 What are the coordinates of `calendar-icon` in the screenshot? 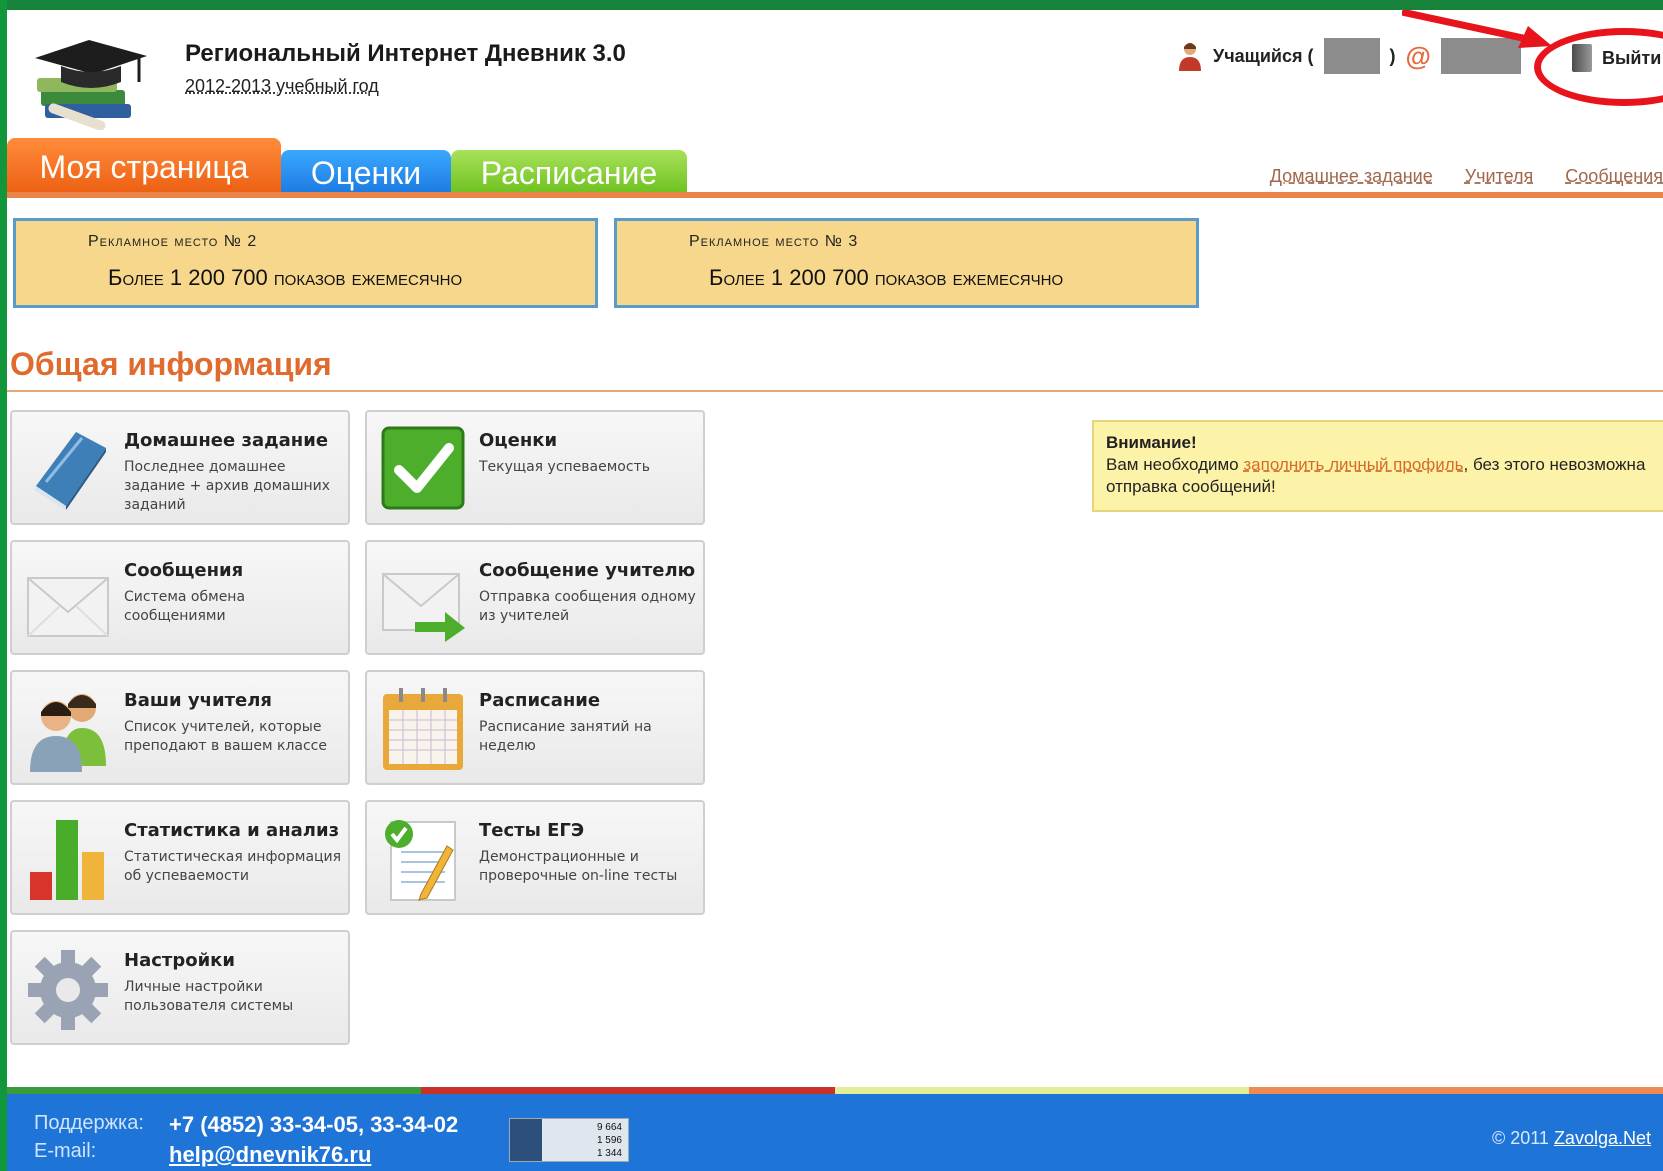 It's located at (423, 729).